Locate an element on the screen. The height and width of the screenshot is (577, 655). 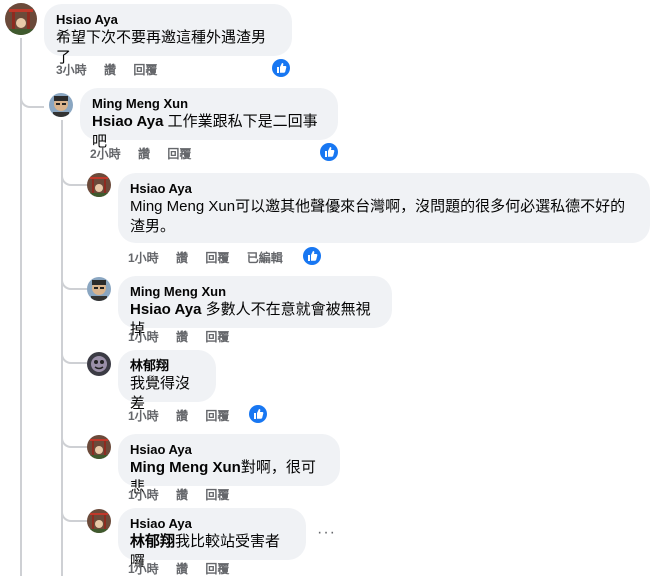
edited-label: 已編輯 is located at coordinates (265, 258).